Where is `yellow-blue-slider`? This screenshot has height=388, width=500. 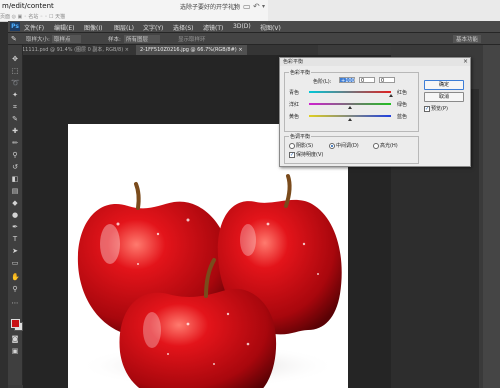 yellow-blue-slider is located at coordinates (350, 116).